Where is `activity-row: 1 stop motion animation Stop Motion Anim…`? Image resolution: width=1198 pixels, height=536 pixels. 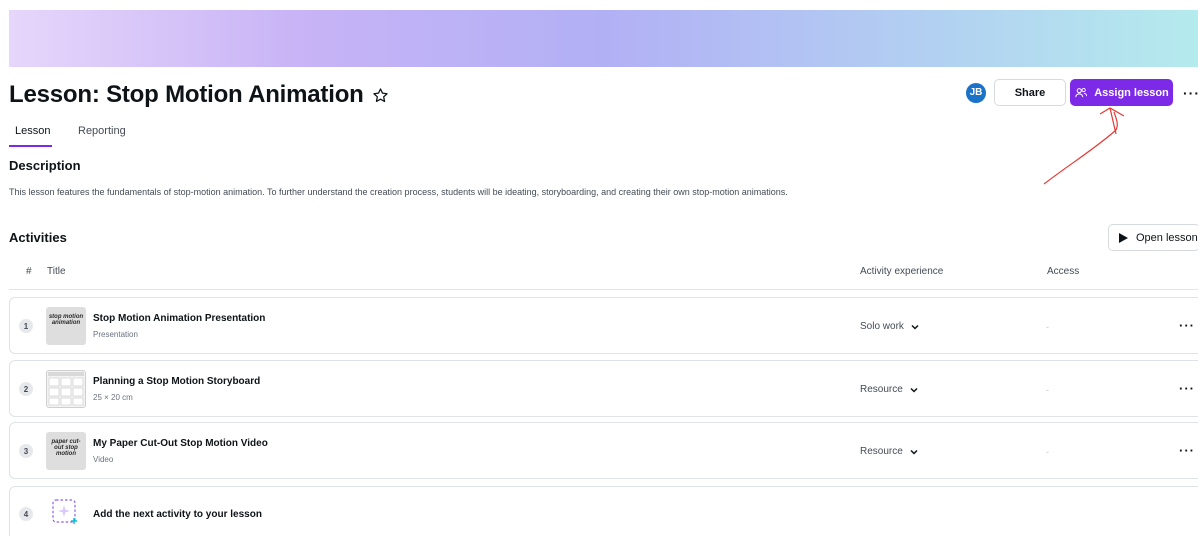 activity-row: 1 stop motion animation Stop Motion Anim… is located at coordinates (603, 325).